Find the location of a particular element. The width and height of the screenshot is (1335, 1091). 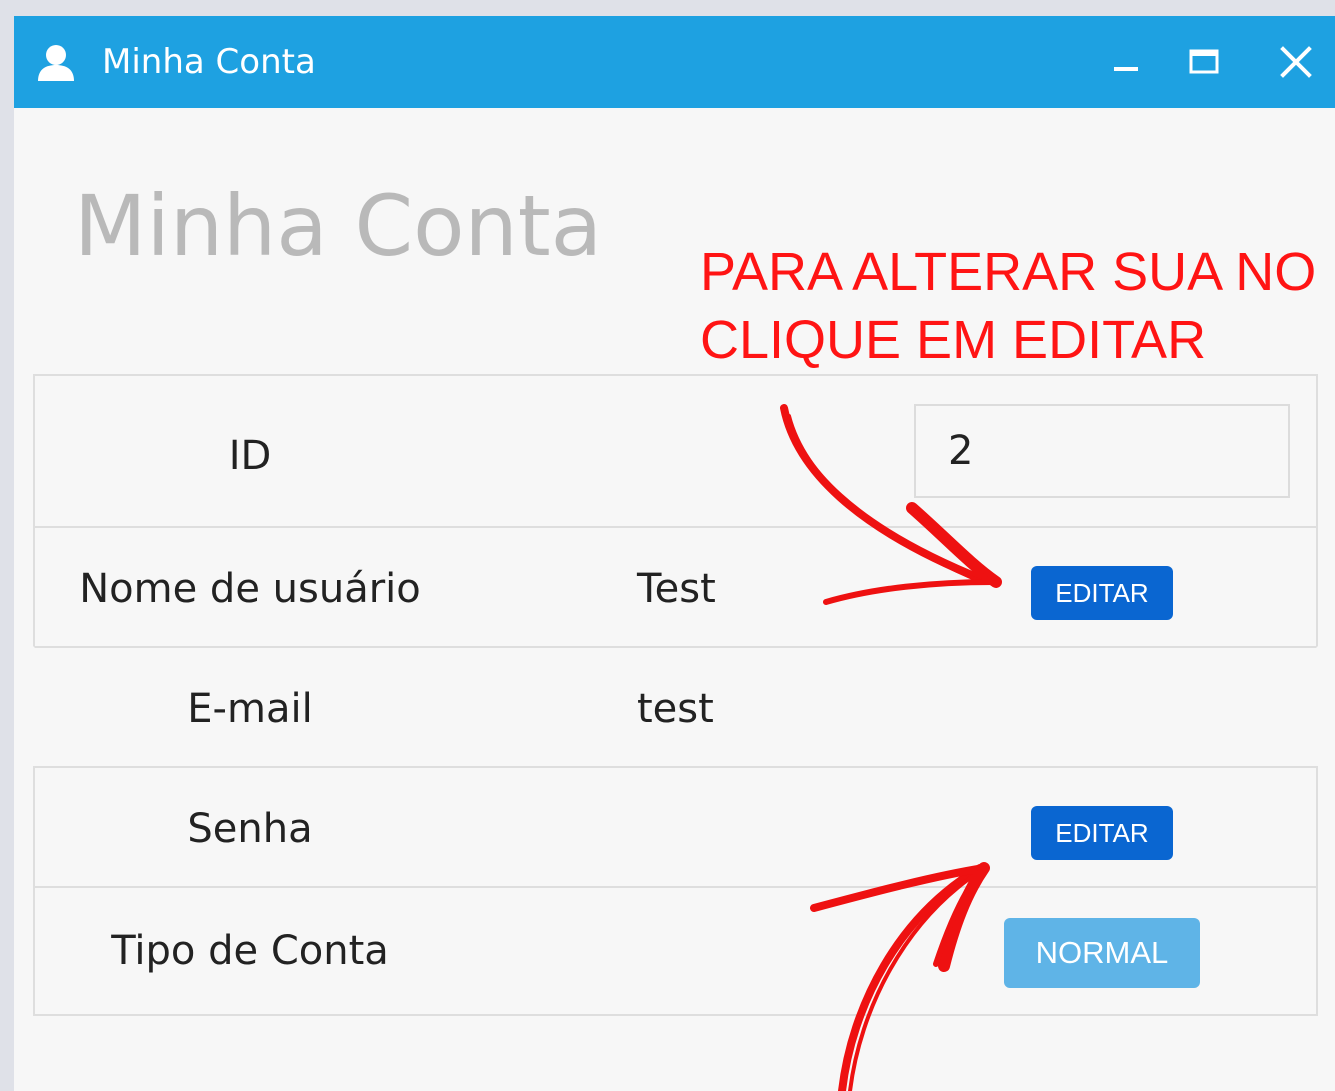

annotation-text: PARA ALTERAR SUA NO CLIQUE EM EDITAR is located at coordinates (1008, 306).